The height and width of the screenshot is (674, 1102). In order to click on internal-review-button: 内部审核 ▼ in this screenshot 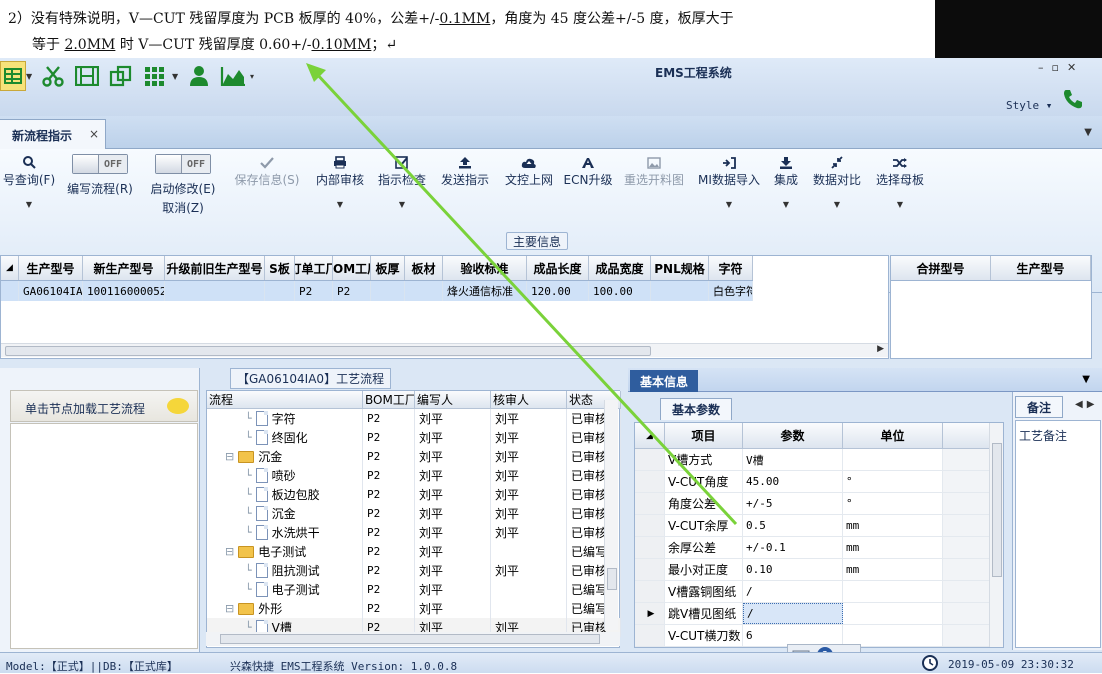, I will do `click(340, 185)`.